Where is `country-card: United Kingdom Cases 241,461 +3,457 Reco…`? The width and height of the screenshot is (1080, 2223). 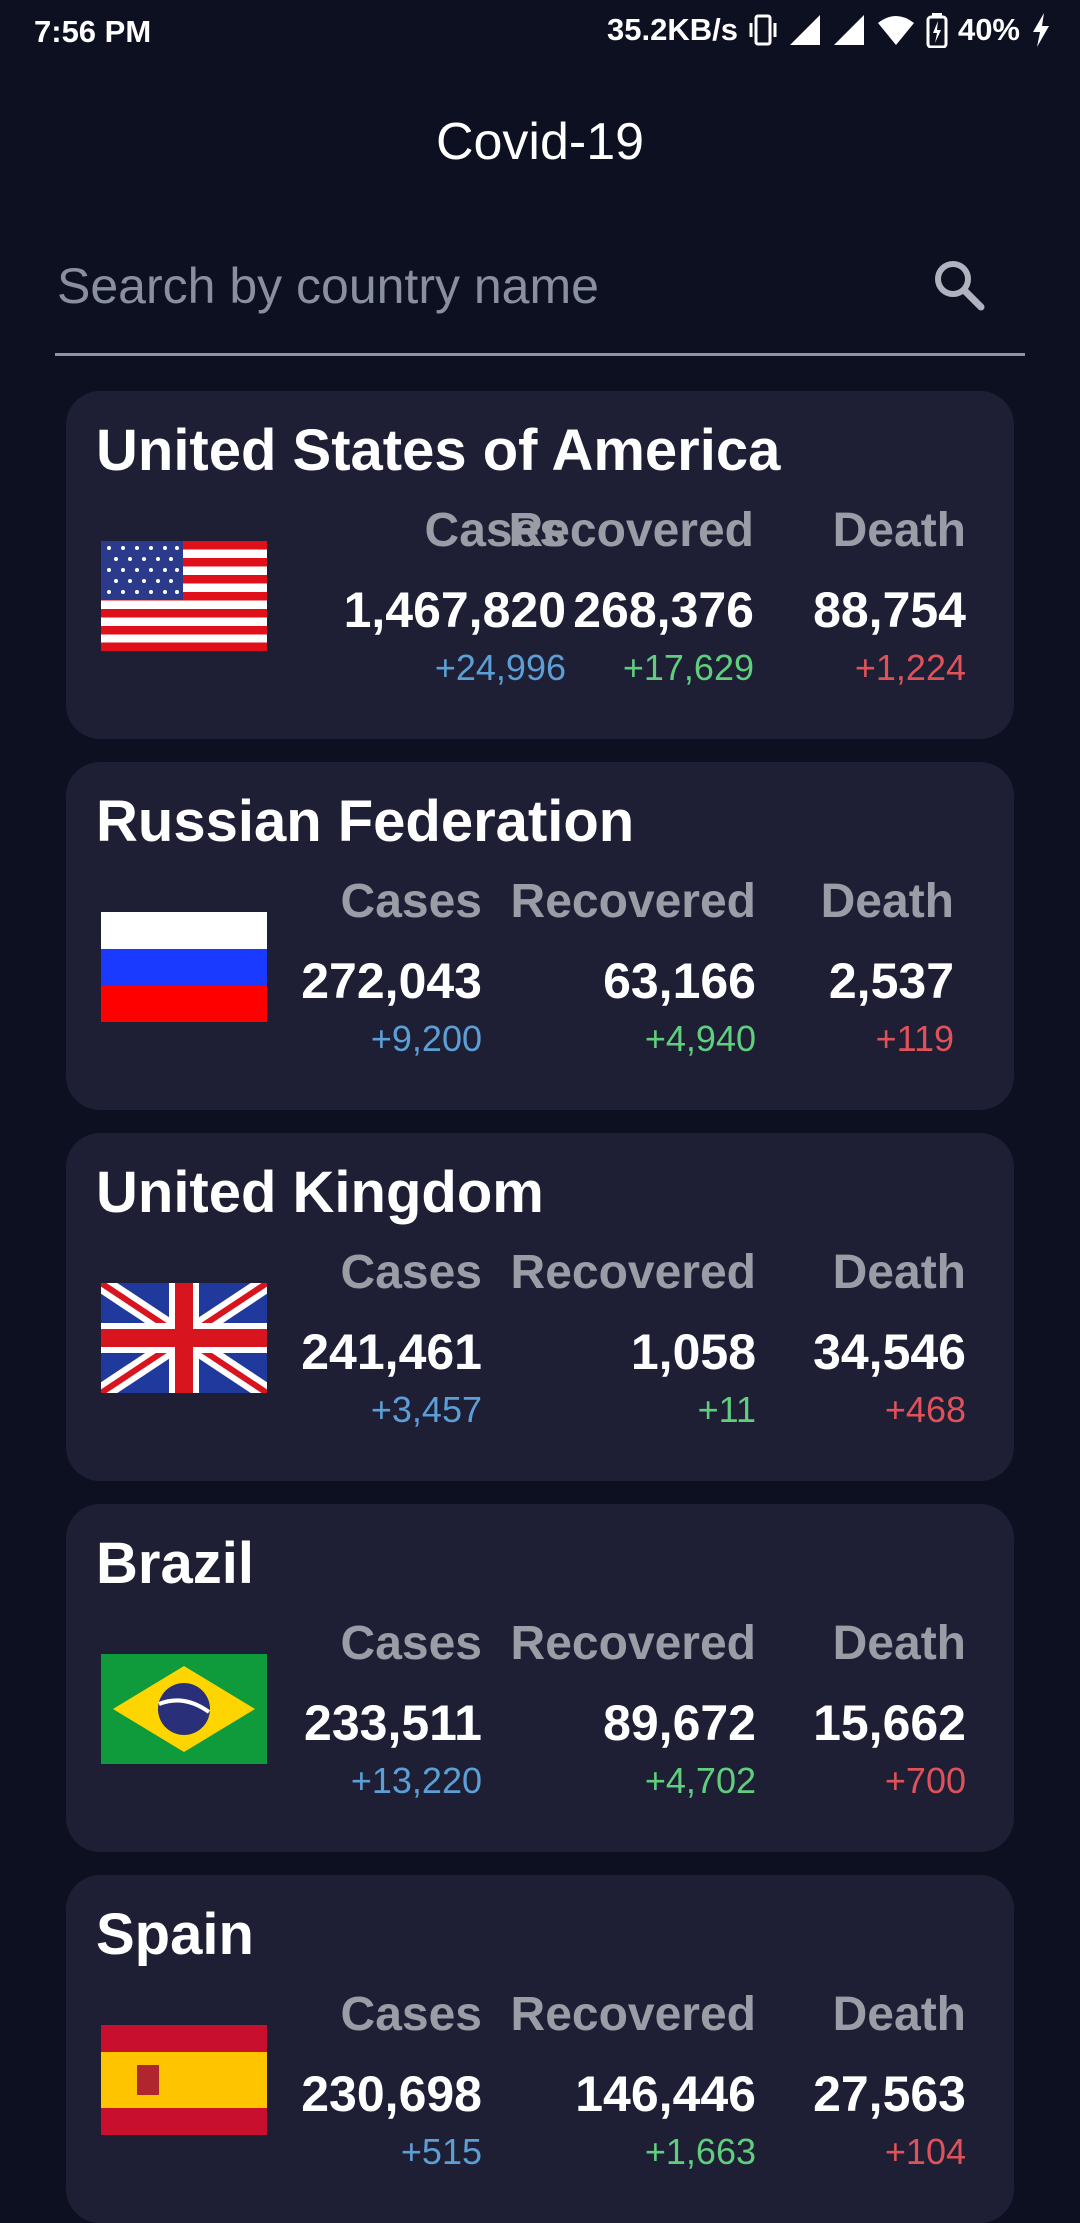
country-card: United Kingdom Cases 241,461 +3,457 Reco… is located at coordinates (540, 1307).